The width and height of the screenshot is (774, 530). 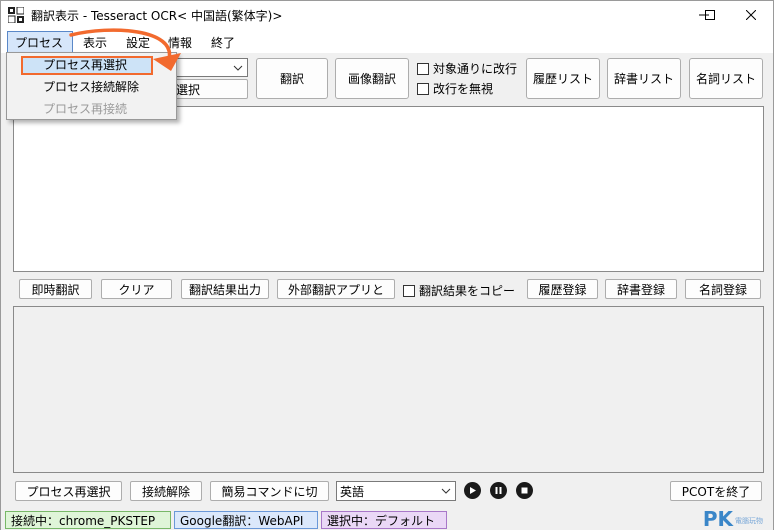 I want to click on menu-bar, so click(x=387, y=41).